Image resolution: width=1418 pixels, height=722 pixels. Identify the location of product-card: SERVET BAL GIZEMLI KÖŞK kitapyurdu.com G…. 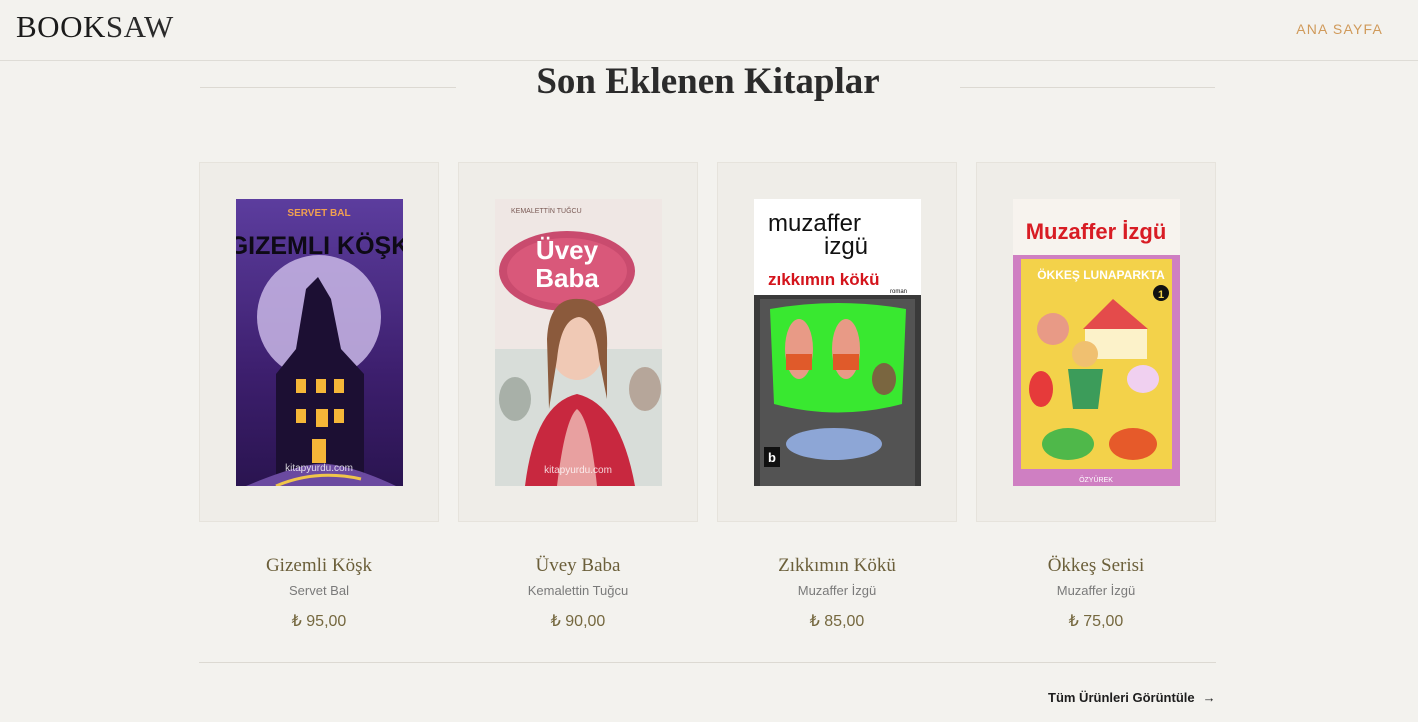
(319, 396).